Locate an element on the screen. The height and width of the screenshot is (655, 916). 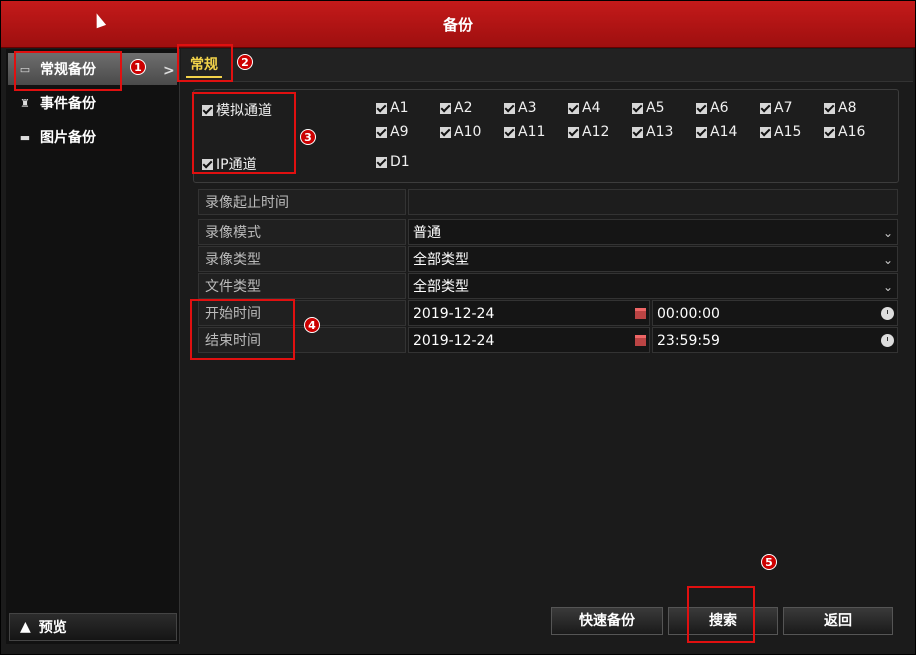
start-time-row: 开始时间 2019-12-24 00:00:00 is located at coordinates (548, 313).